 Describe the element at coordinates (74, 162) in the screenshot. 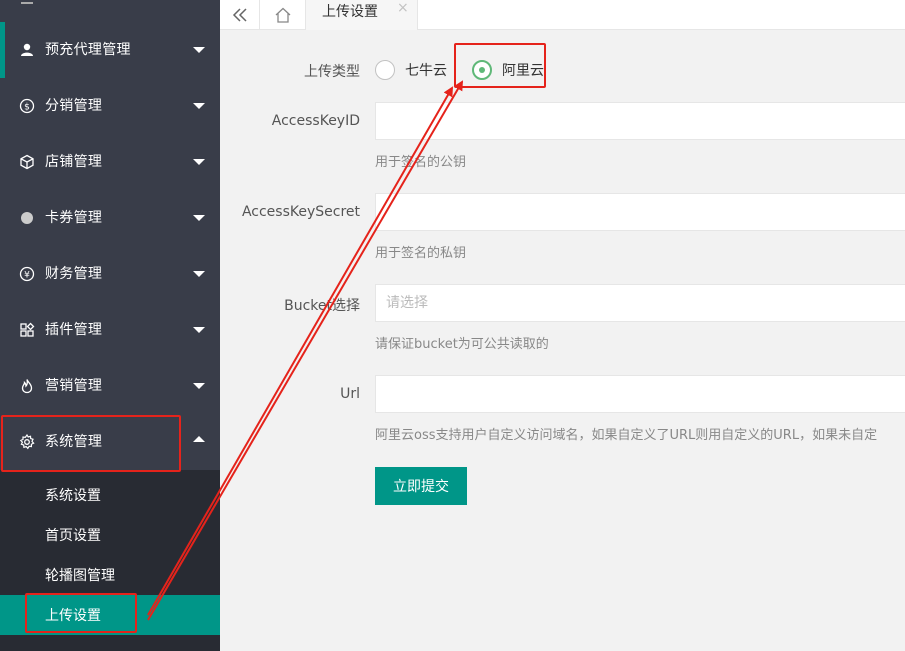

I see `sidebar-item-label: 店铺管理` at that location.